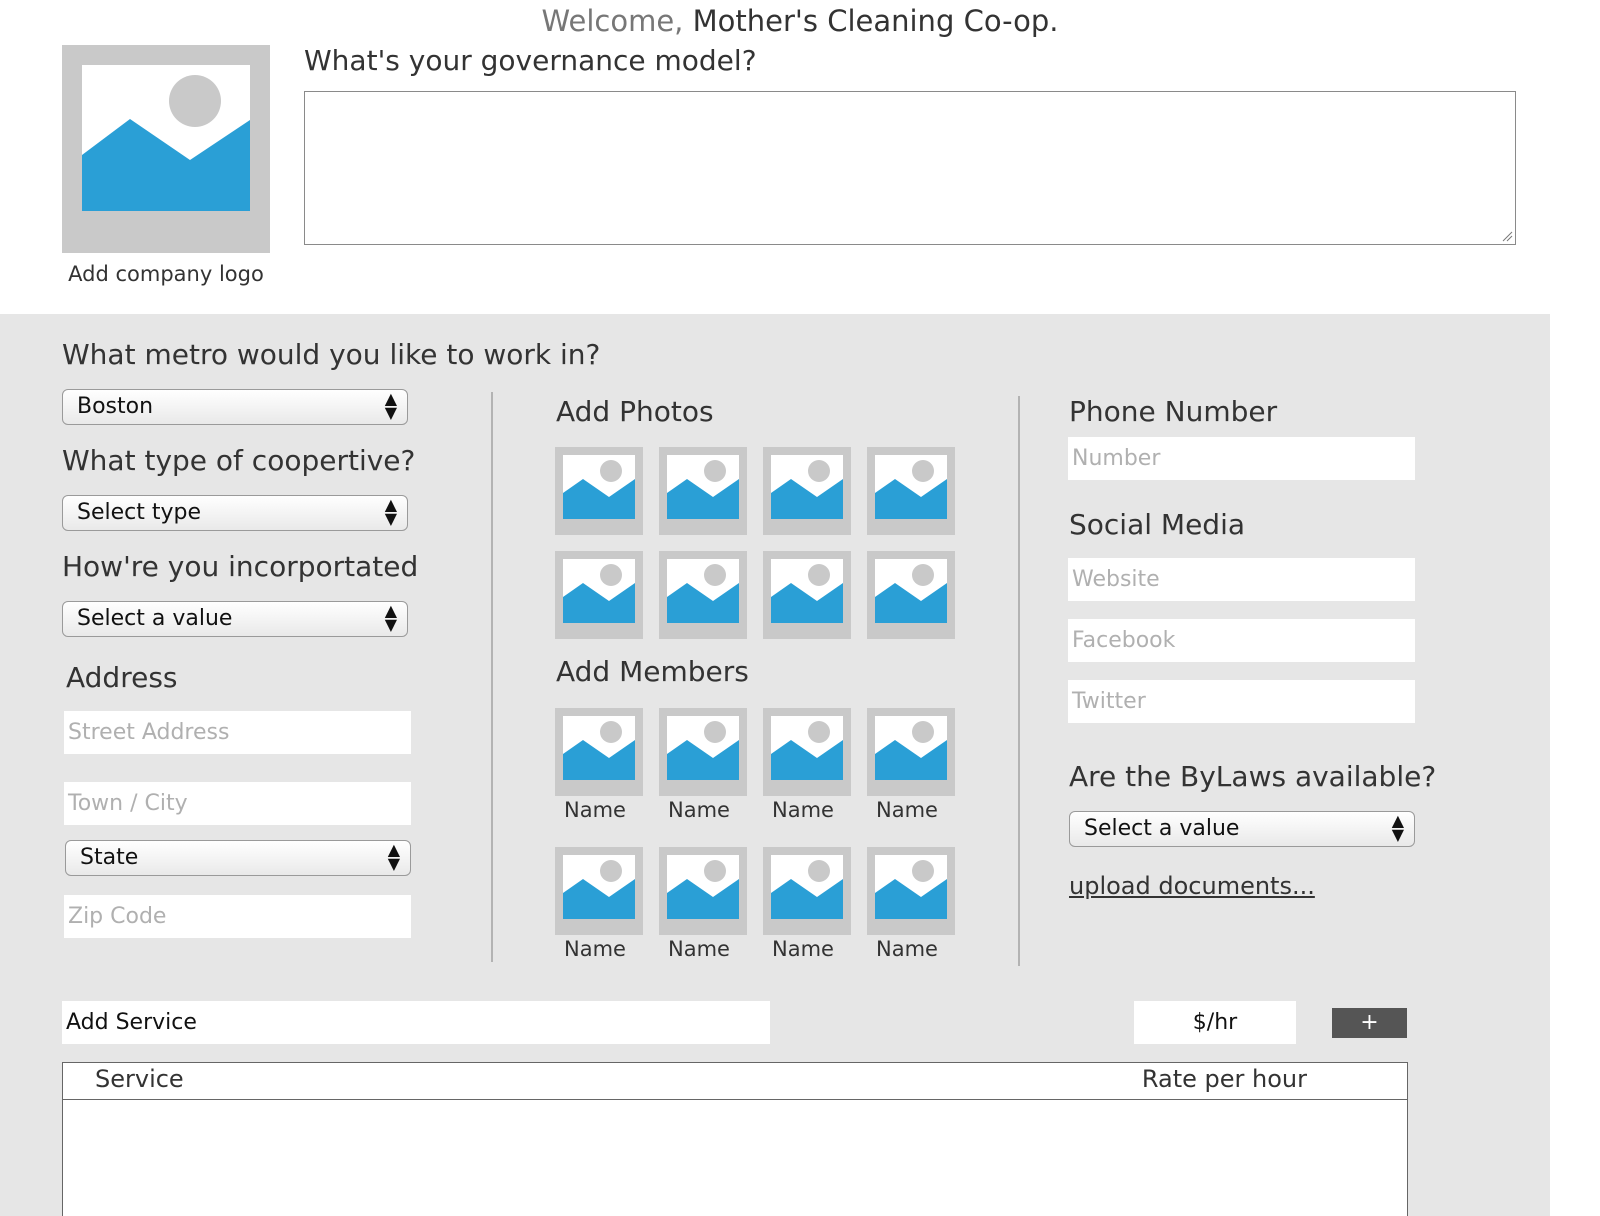 The height and width of the screenshot is (1216, 1600). What do you see at coordinates (1241, 458) in the screenshot?
I see `phone-number-field: Number` at bounding box center [1241, 458].